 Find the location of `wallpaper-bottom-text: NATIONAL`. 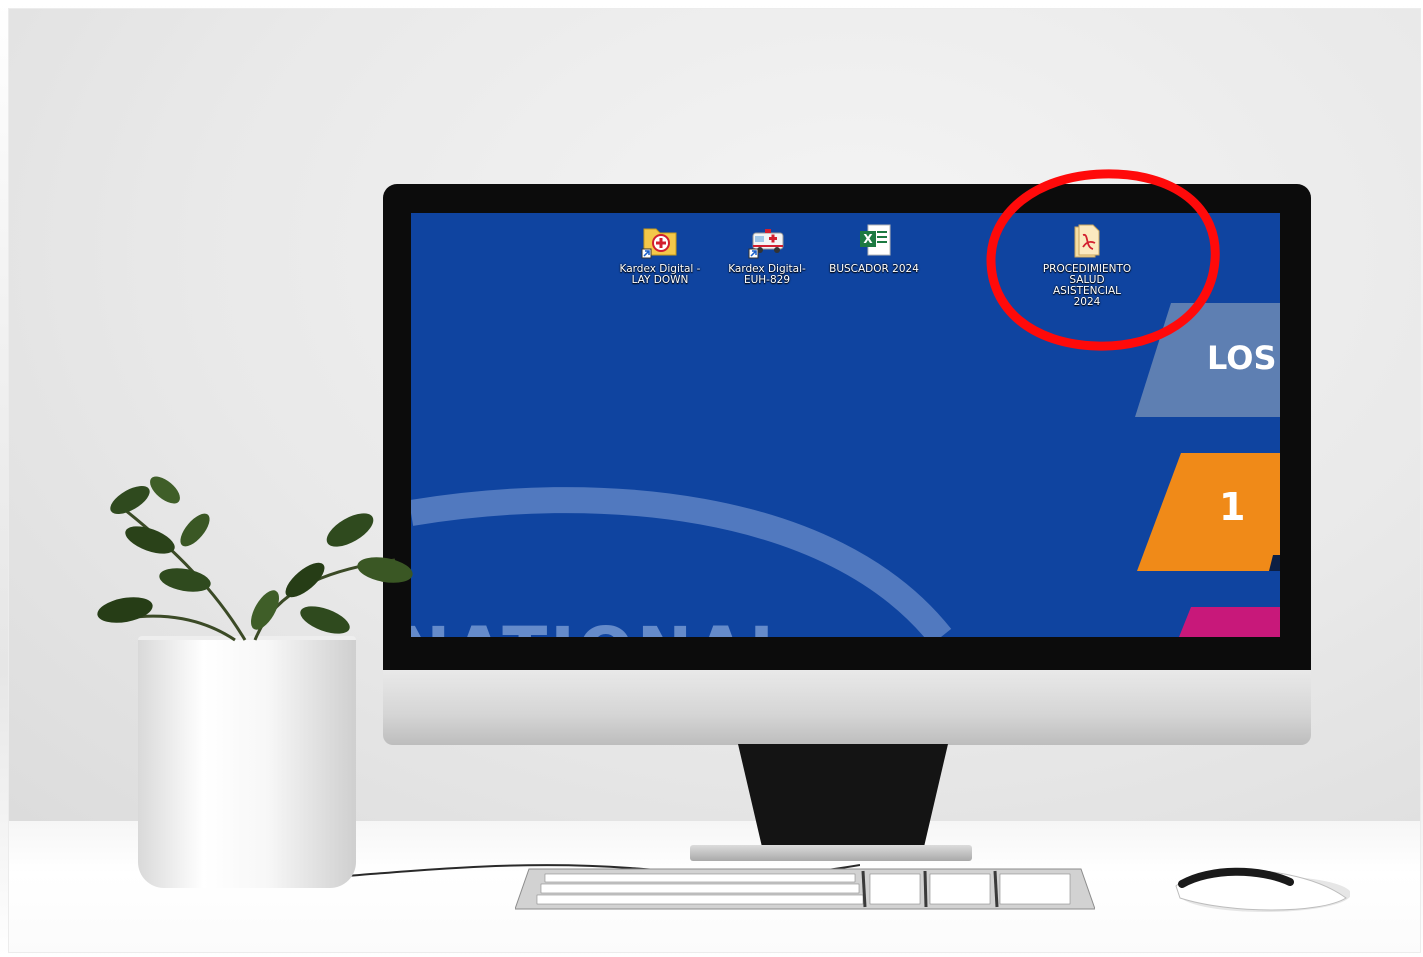

wallpaper-bottom-text: NATIONAL is located at coordinates (602, 625).